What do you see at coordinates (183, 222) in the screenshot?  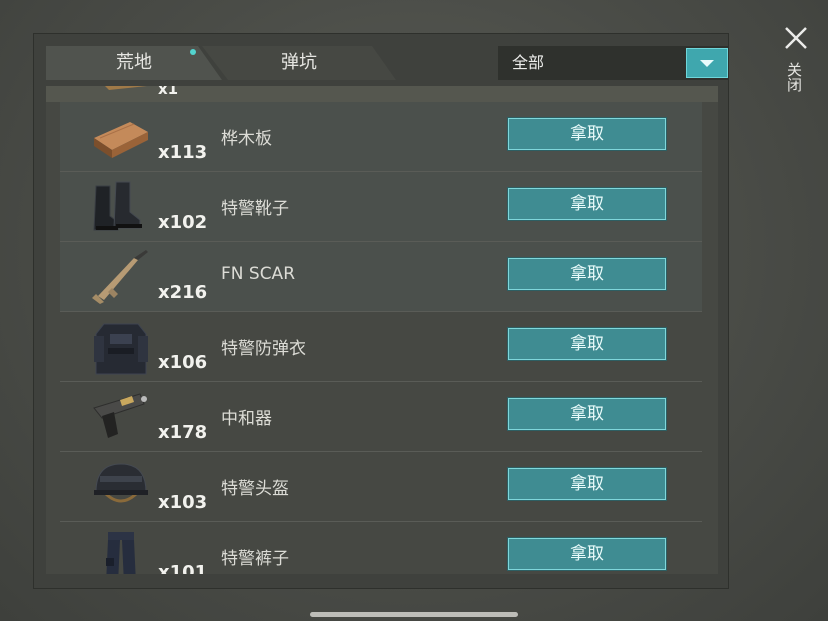 I see `item-quantity: x102` at bounding box center [183, 222].